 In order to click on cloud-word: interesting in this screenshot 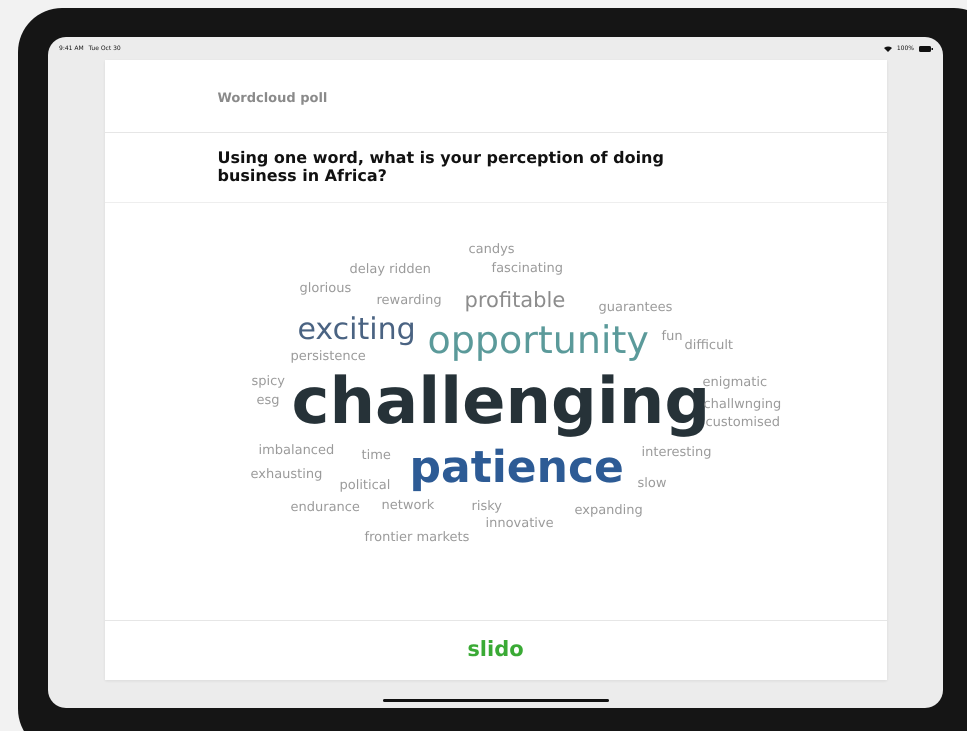, I will do `click(677, 452)`.